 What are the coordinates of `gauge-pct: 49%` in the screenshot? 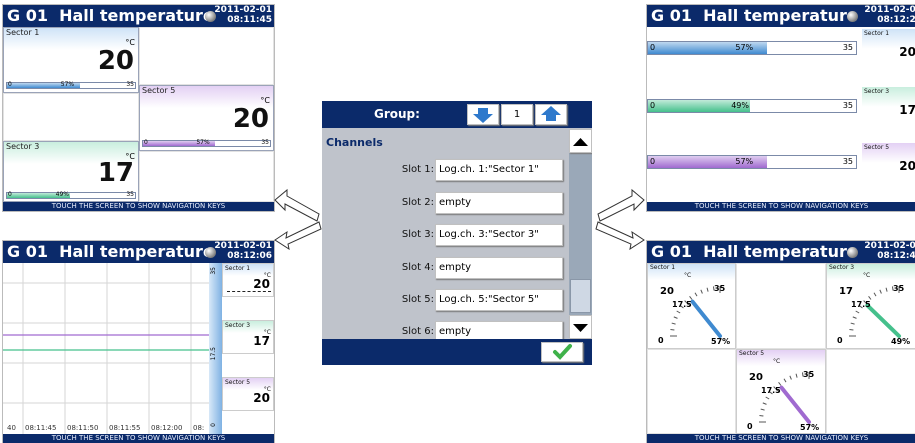 It's located at (900, 341).